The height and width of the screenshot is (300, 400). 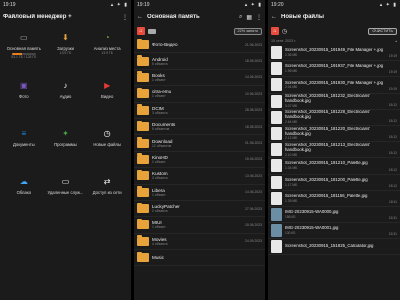 What do you see at coordinates (107, 50) in the screenshot?
I see `category-tile: ◔ Анализ места 13.9 ГБ` at bounding box center [107, 50].